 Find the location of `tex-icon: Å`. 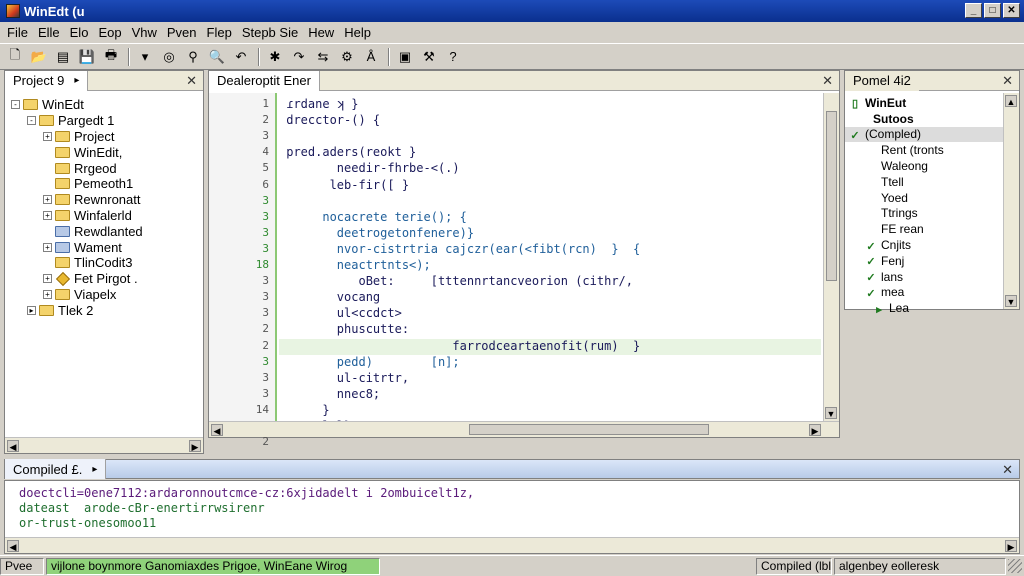

tex-icon: Å is located at coordinates (371, 57).